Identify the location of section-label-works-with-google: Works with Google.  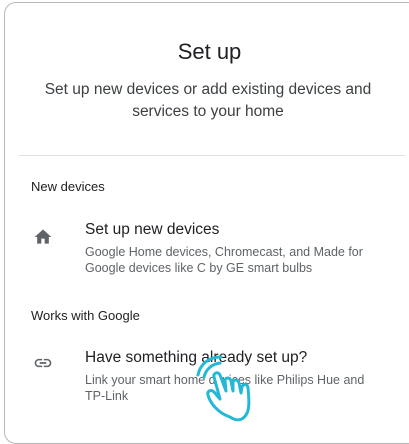
(85, 315).